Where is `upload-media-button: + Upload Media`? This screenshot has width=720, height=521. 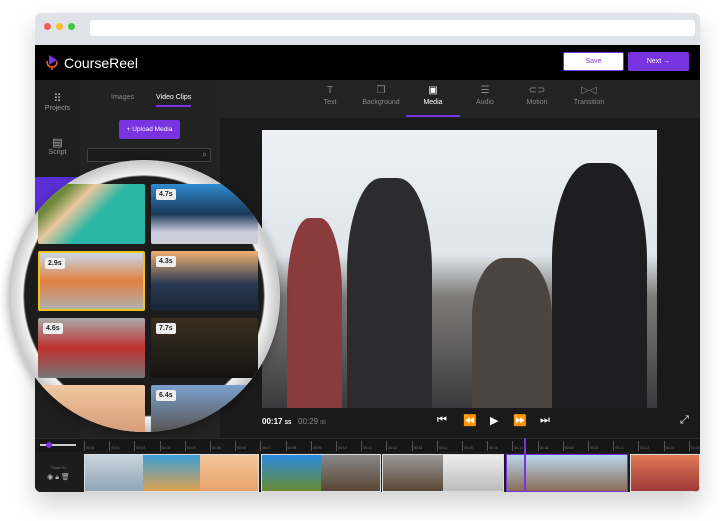 upload-media-button: + Upload Media is located at coordinates (149, 129).